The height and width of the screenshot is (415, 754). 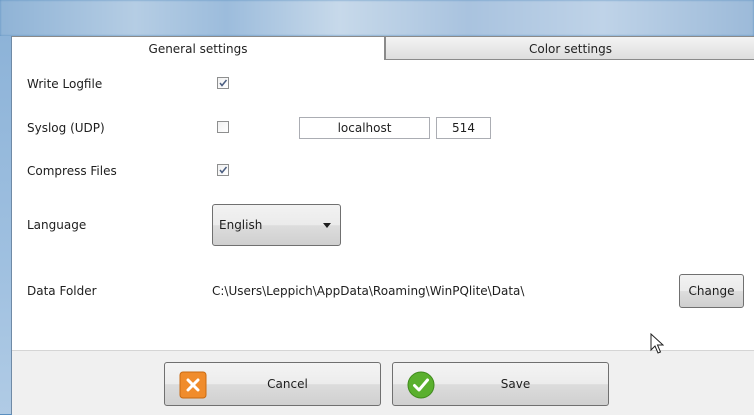 I want to click on cancel-button: Cancel, so click(x=272, y=384).